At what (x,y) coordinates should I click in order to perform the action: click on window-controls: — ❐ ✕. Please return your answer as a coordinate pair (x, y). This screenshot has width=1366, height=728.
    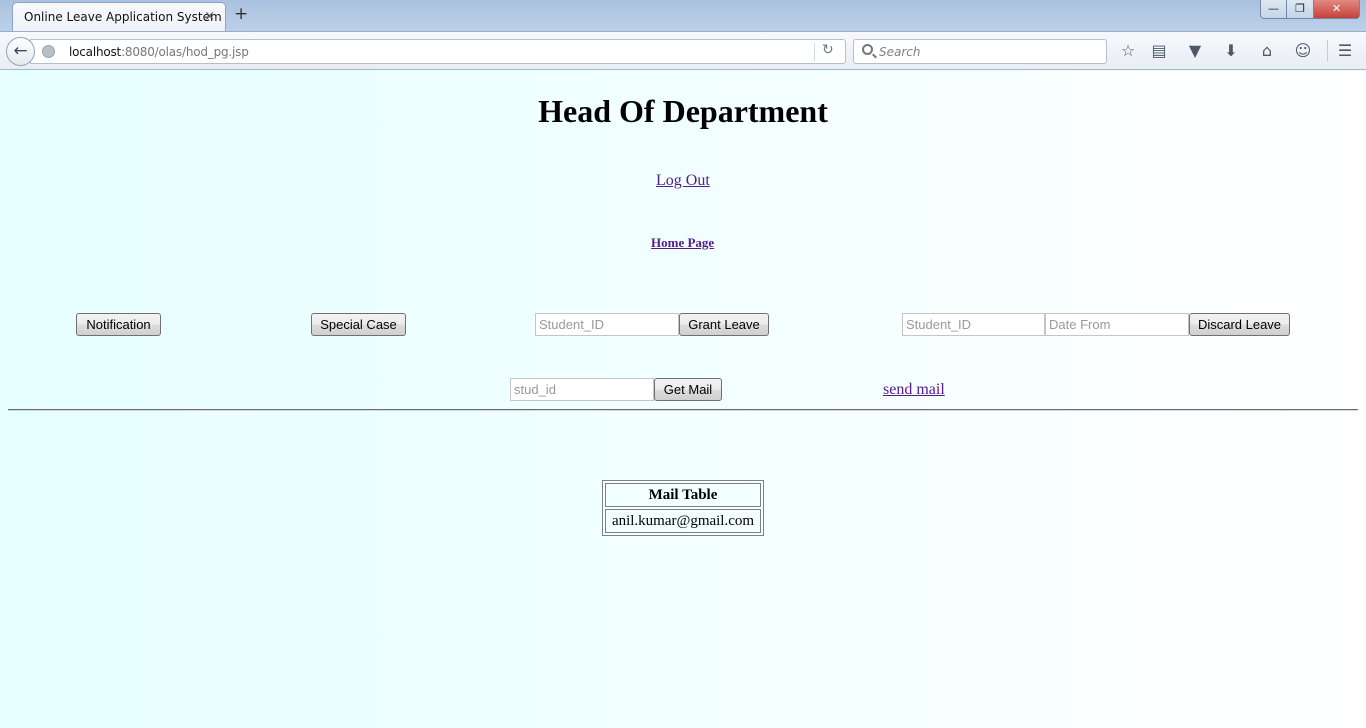
    Looking at the image, I should click on (1310, 10).